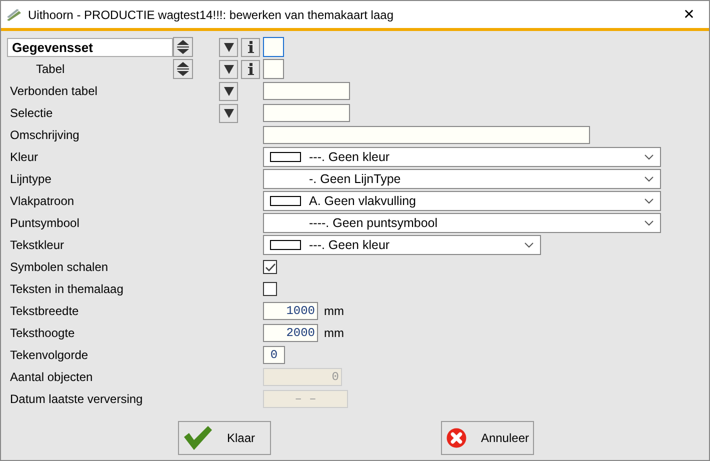 This screenshot has width=710, height=461. What do you see at coordinates (66, 289) in the screenshot?
I see `field-label: Teksten in themalaag` at bounding box center [66, 289].